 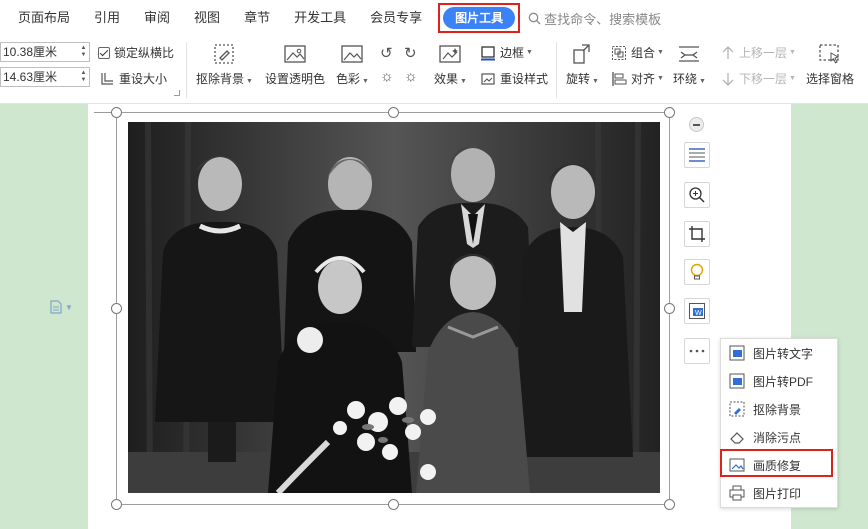 I want to click on menu-view: 视图, so click(x=207, y=18).